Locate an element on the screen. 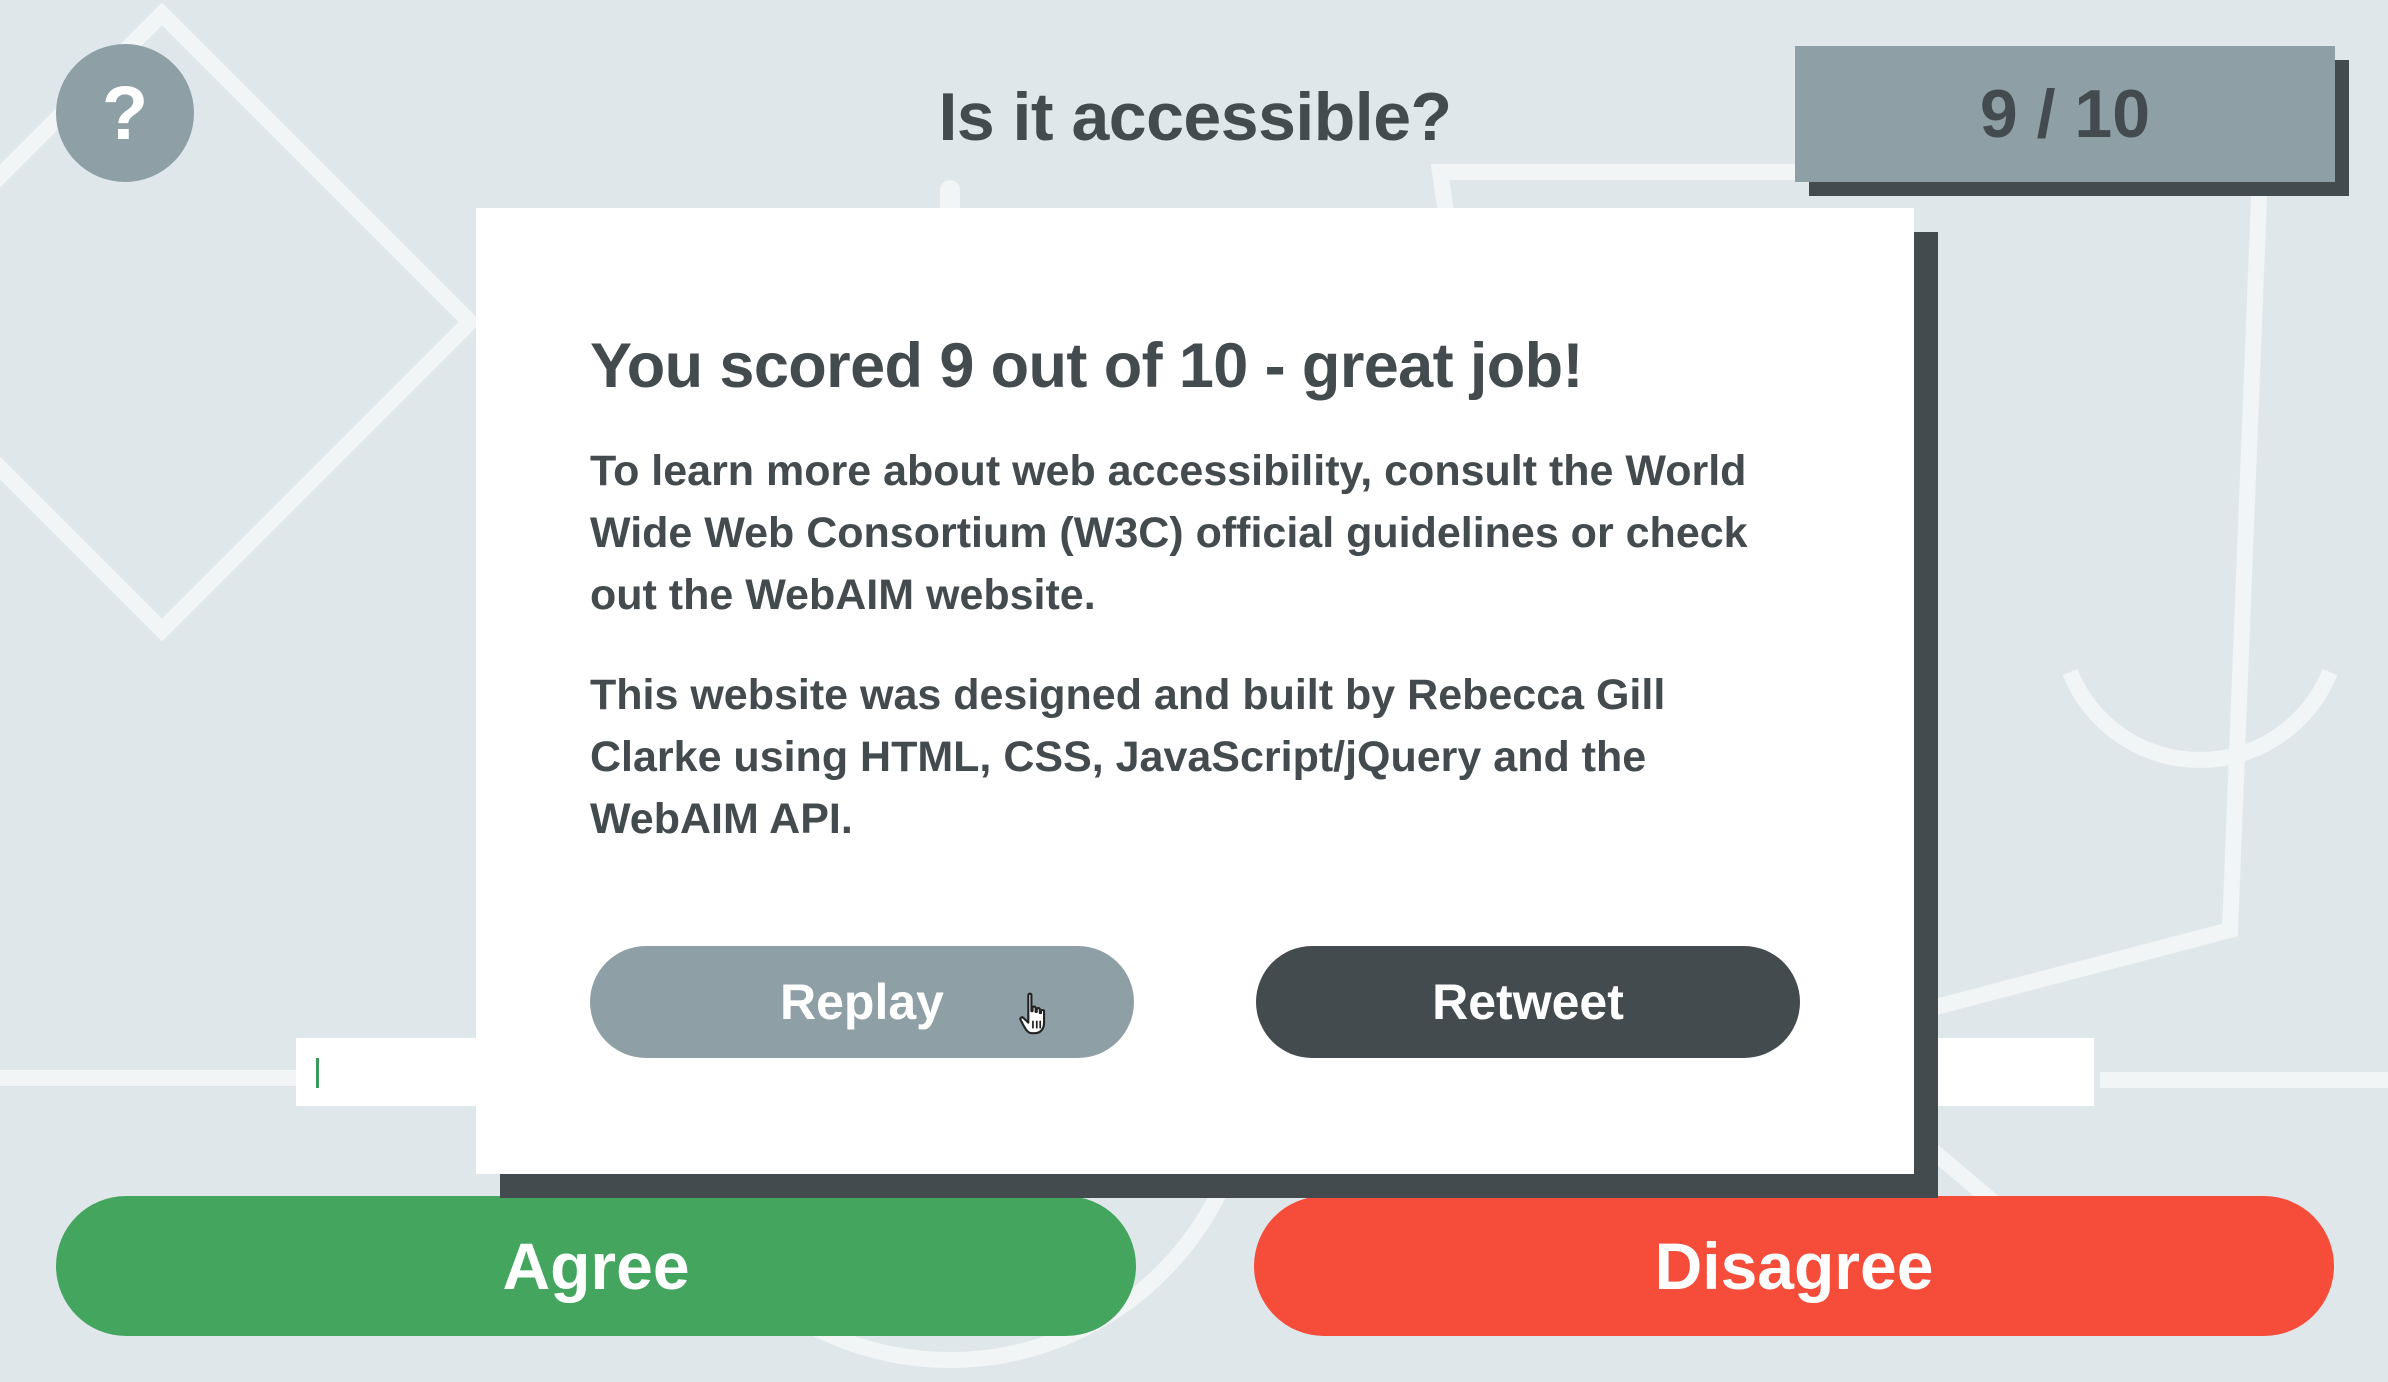  modal-heading: You scored 9 out of 10 - great job! is located at coordinates (1087, 366).